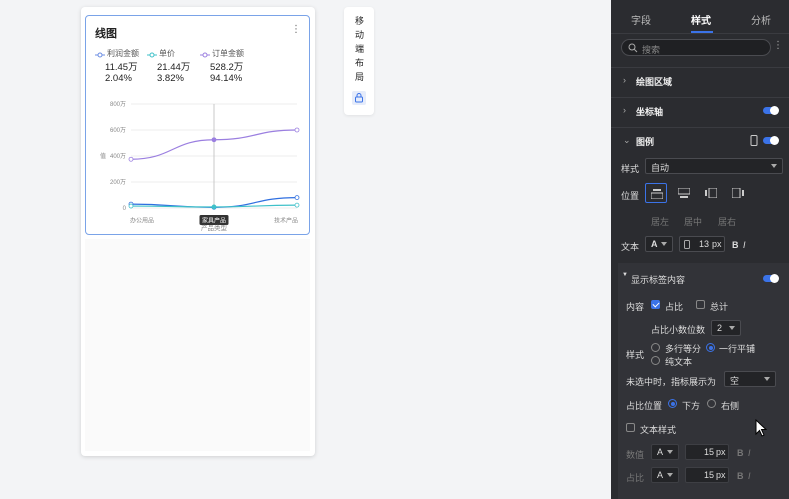  Describe the element at coordinates (771, 140) in the screenshot. I see `legend-toggle` at that location.